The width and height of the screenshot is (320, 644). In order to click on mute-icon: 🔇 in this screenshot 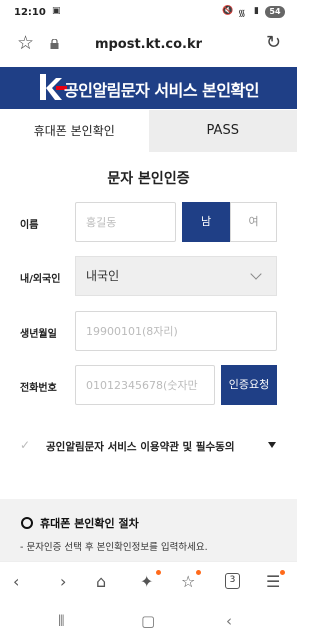, I will do `click(228, 11)`.